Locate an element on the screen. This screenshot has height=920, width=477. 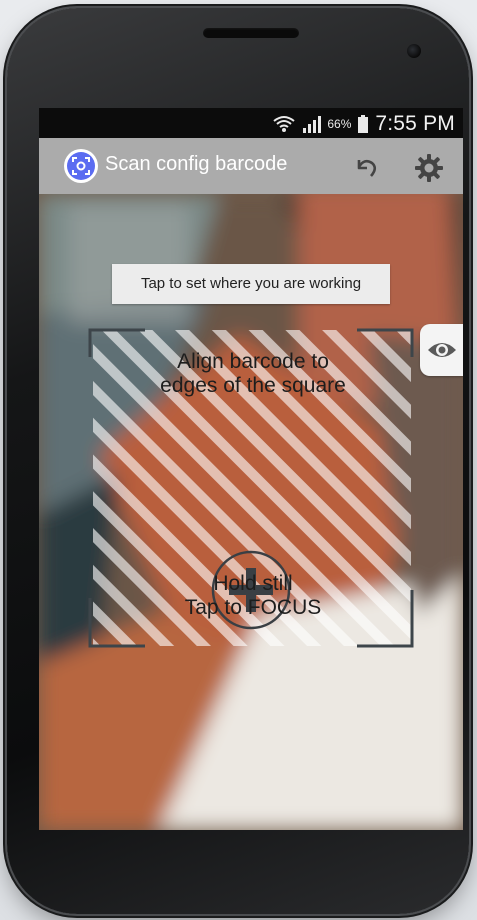
eye-toggle-tab is located at coordinates (441, 350).